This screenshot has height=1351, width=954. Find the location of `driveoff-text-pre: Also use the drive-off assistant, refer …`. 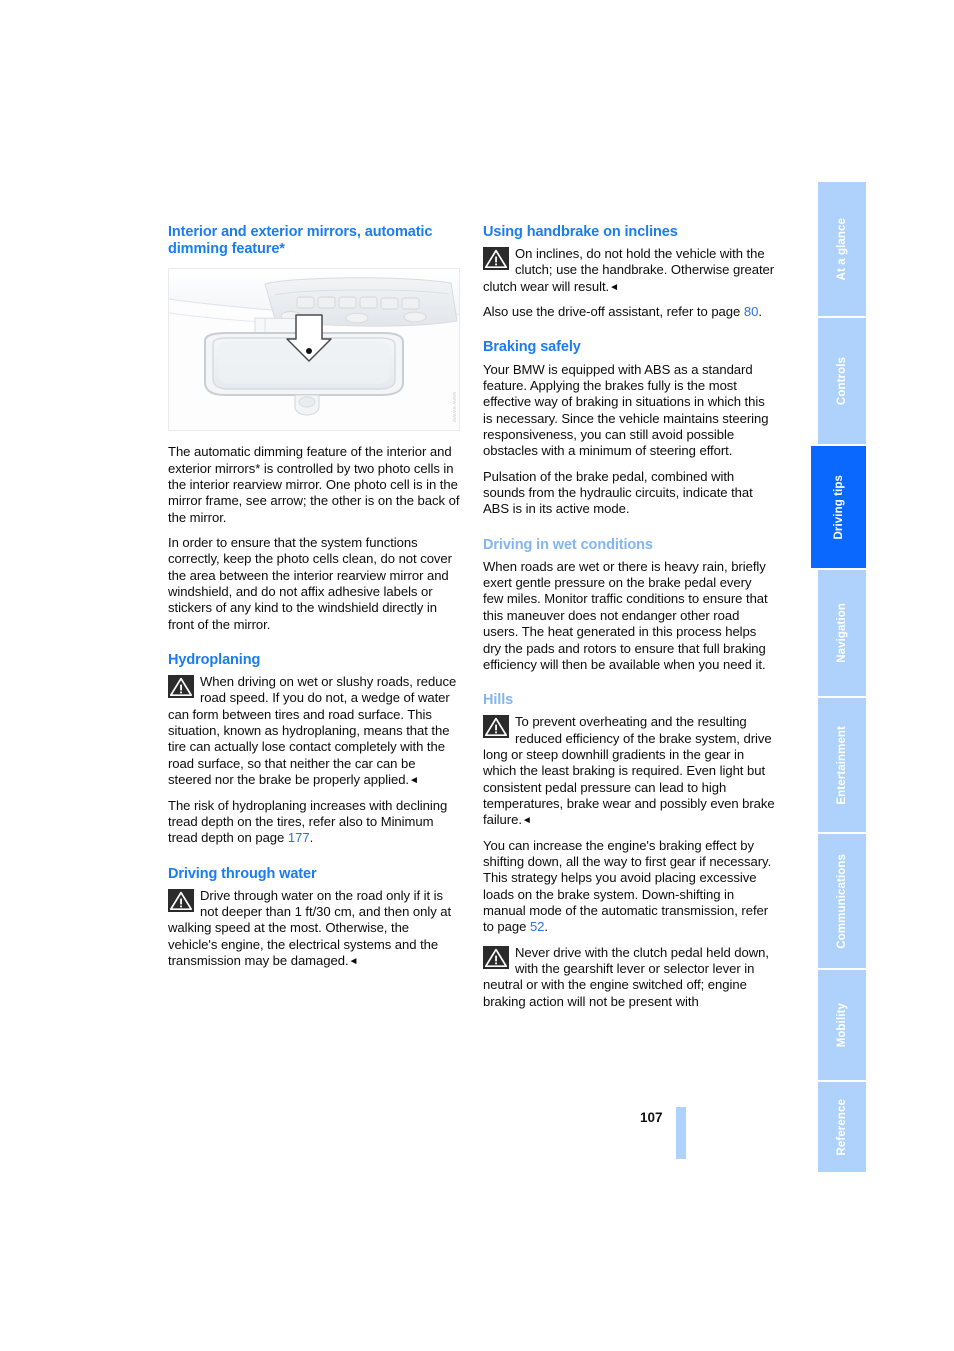

driveoff-text-pre: Also use the drive-off assistant, refer … is located at coordinates (613, 312).